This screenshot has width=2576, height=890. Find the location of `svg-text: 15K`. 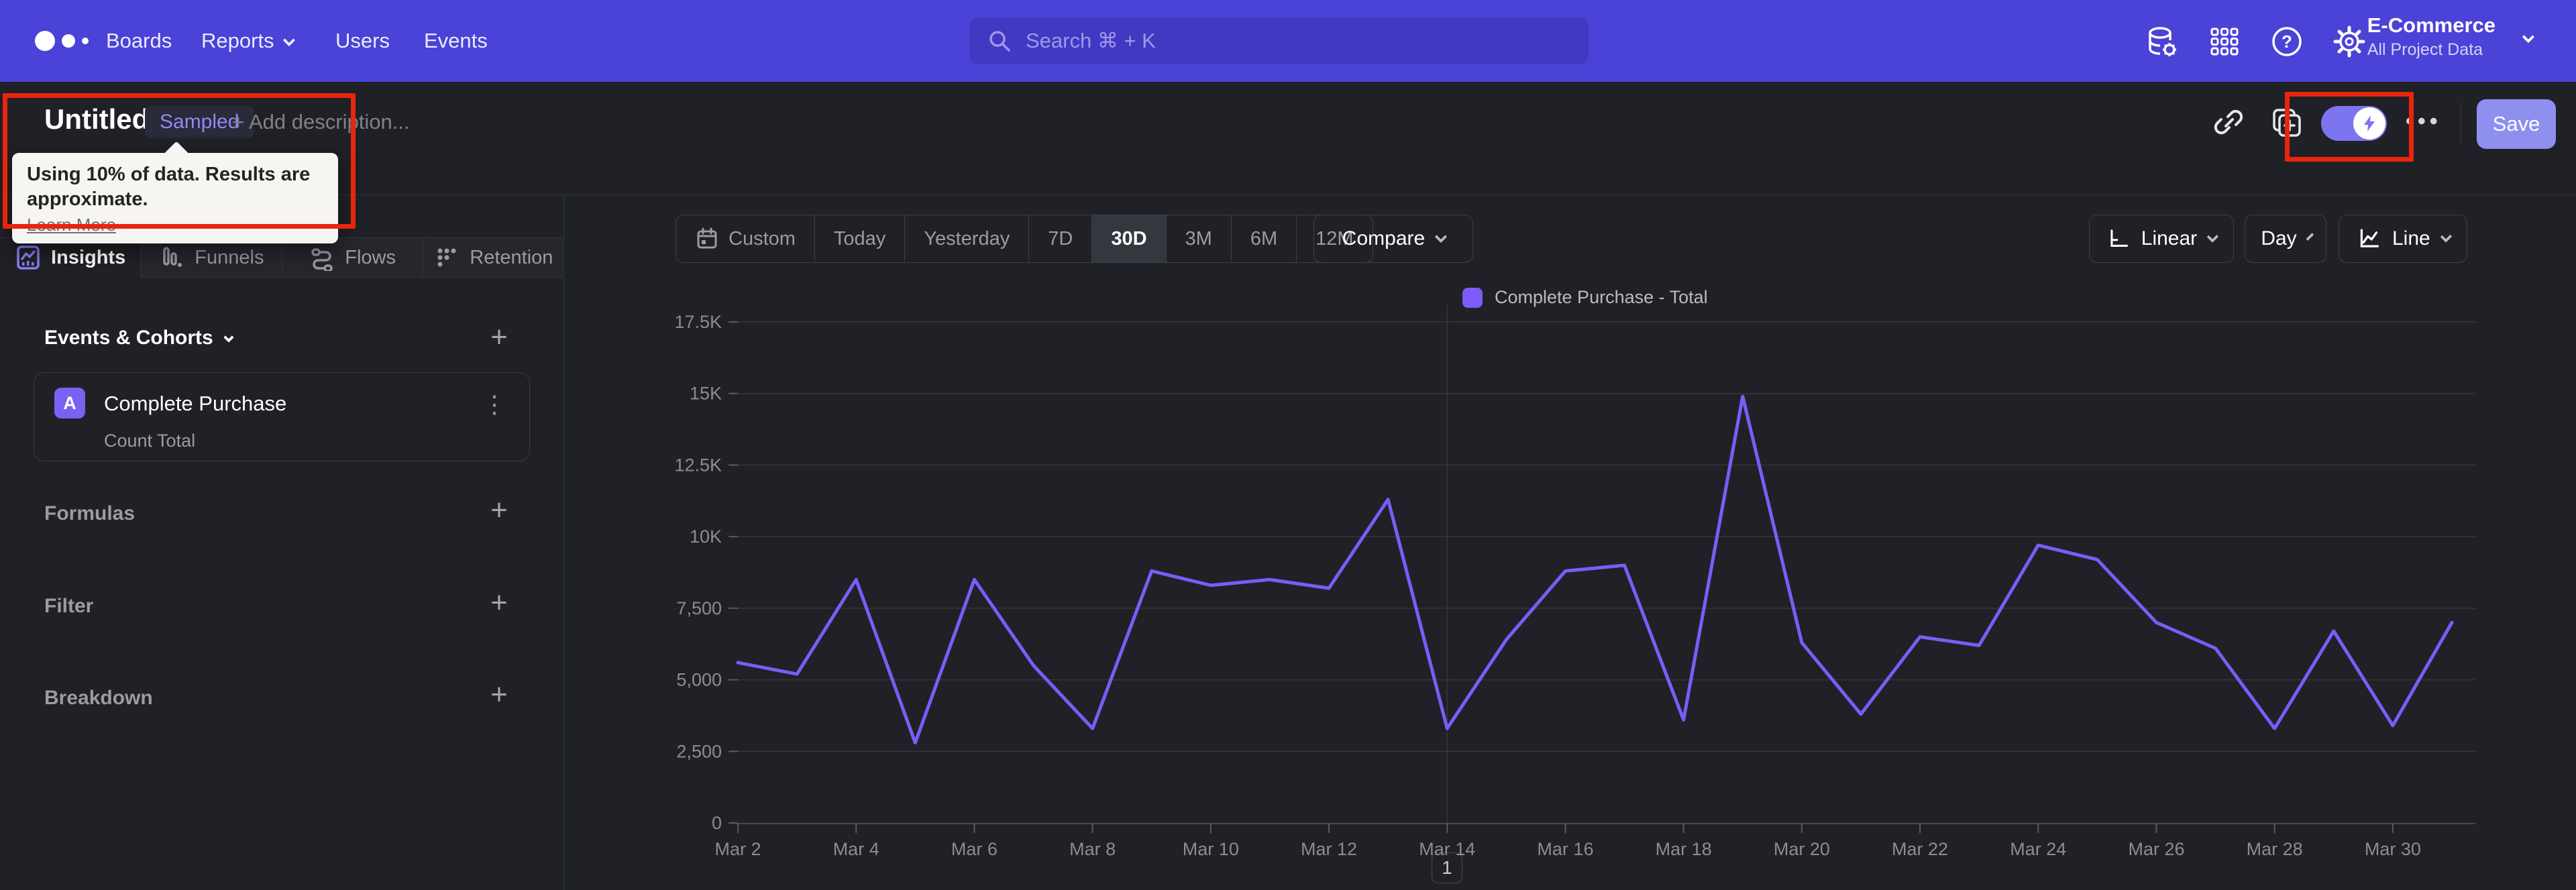

svg-text: 15K is located at coordinates (706, 394).